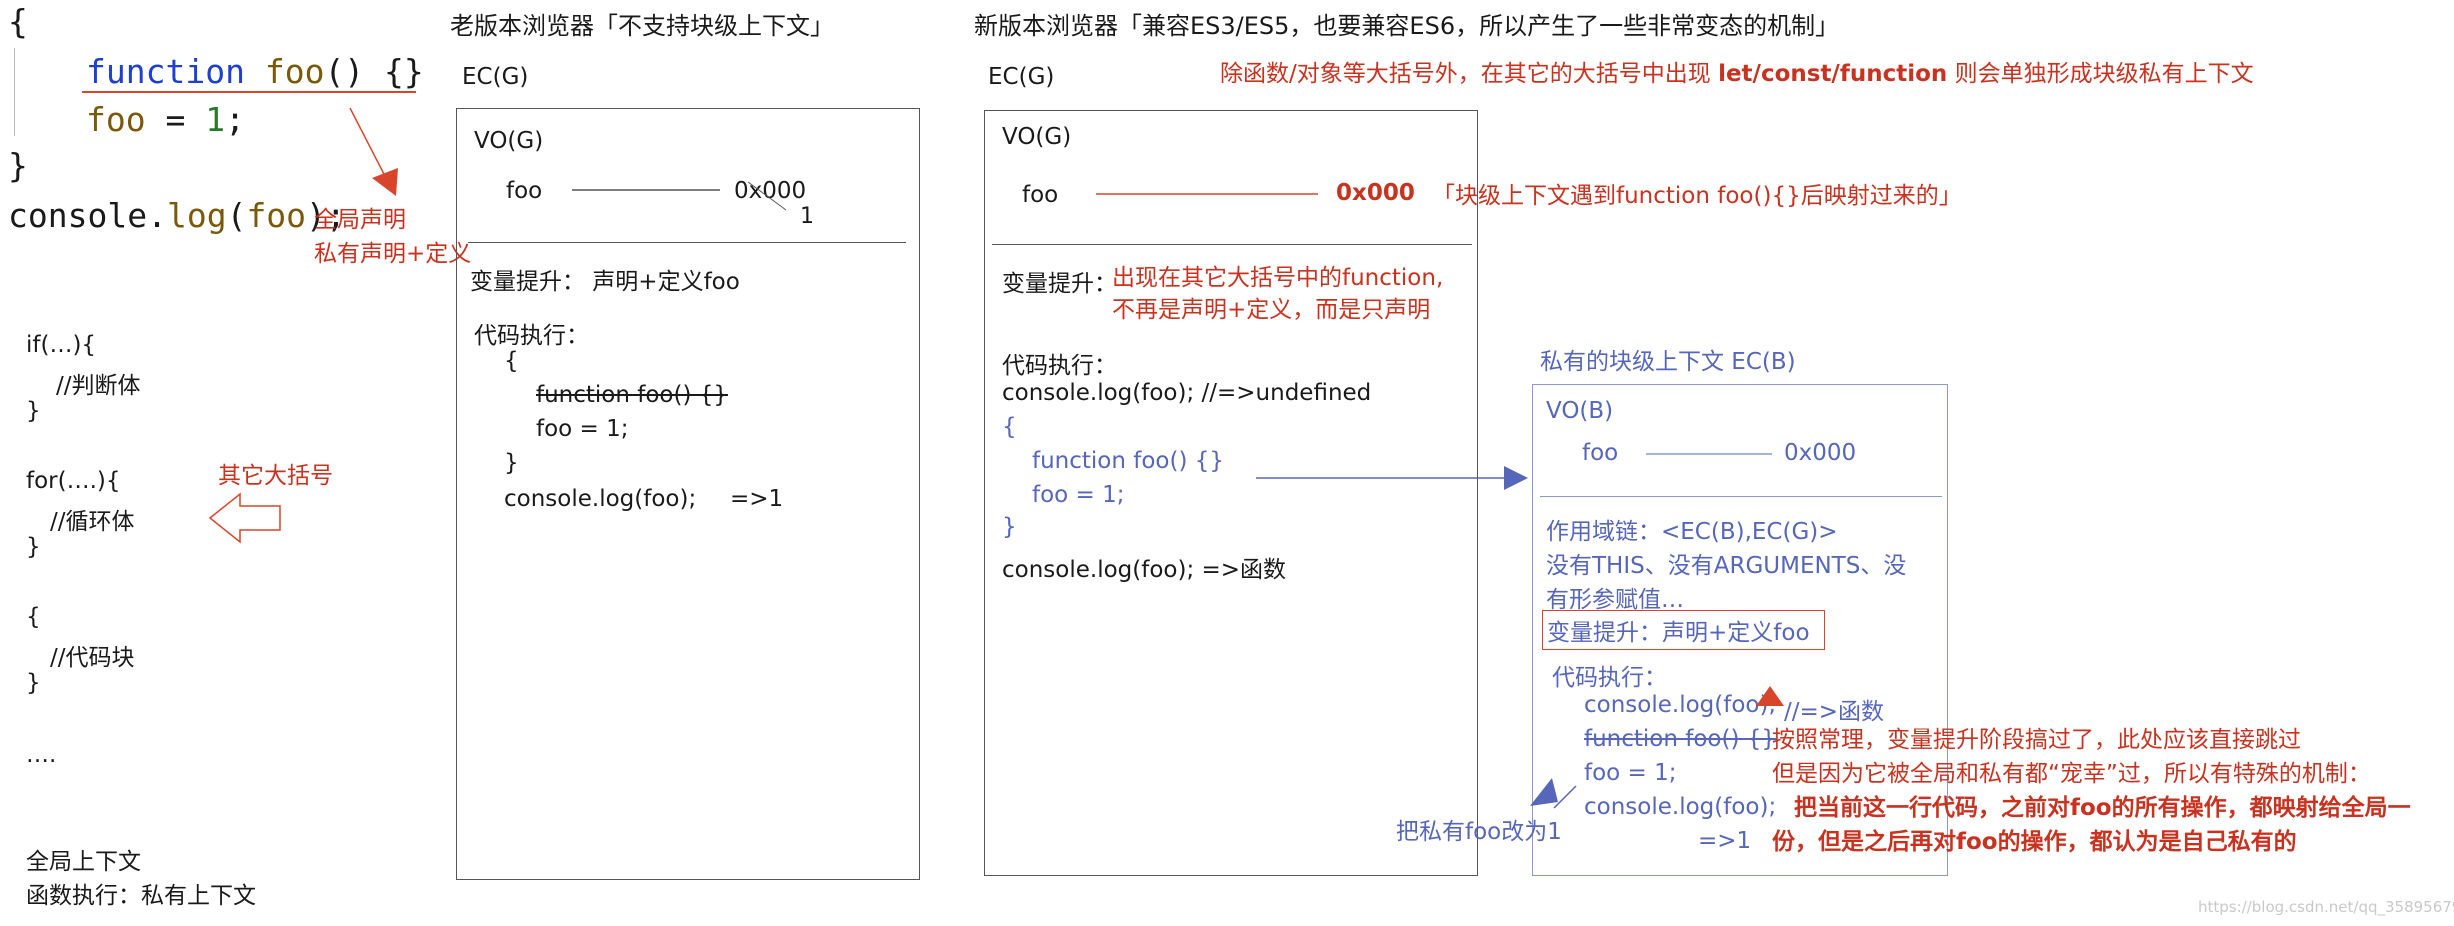 The width and height of the screenshot is (2454, 926). What do you see at coordinates (767, 196) in the screenshot?
I see `old-var-strike-line` at bounding box center [767, 196].